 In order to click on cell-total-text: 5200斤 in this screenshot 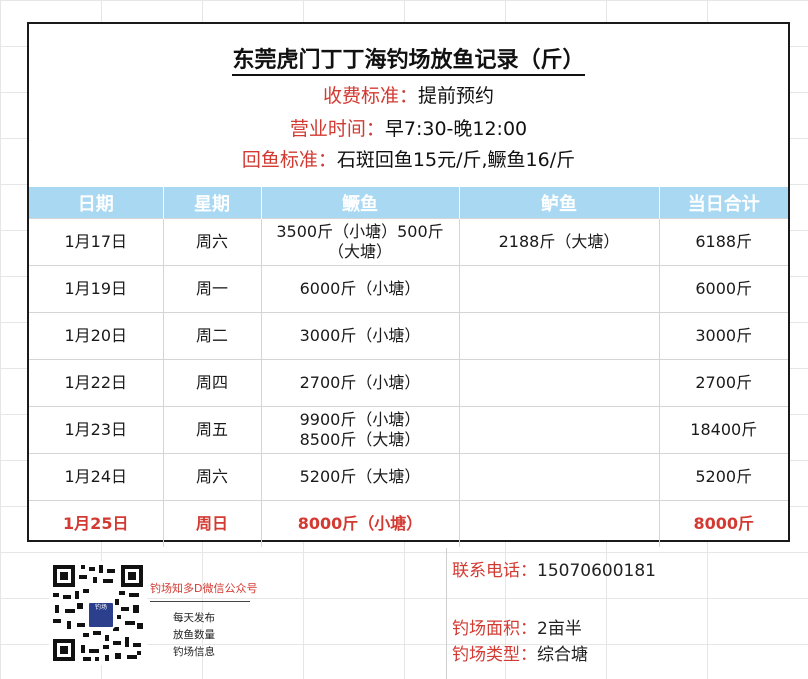, I will do `click(724, 476)`.